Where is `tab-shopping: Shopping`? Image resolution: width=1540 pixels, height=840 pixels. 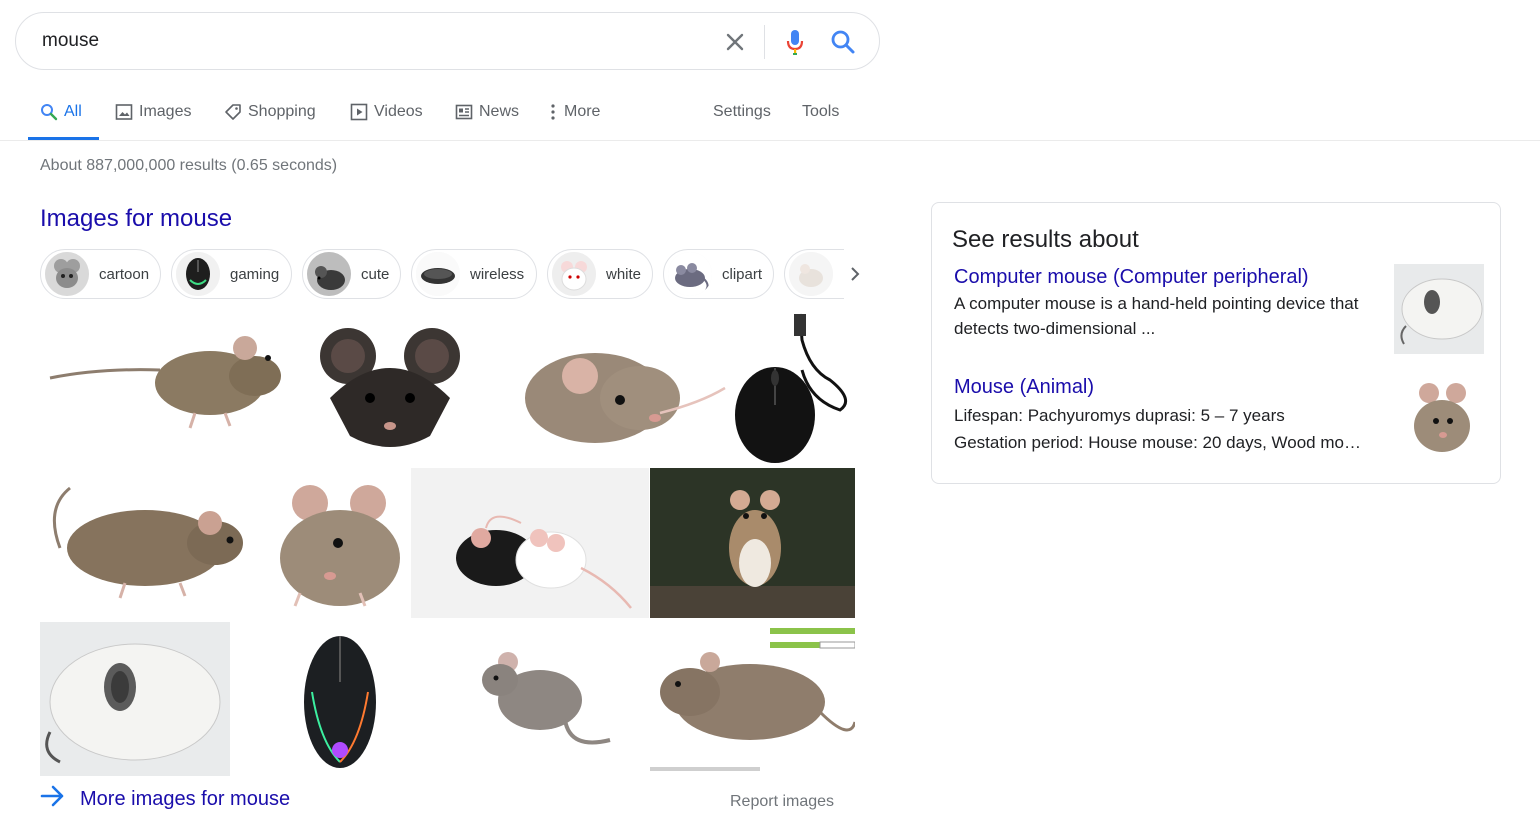
tab-shopping: Shopping is located at coordinates (270, 112).